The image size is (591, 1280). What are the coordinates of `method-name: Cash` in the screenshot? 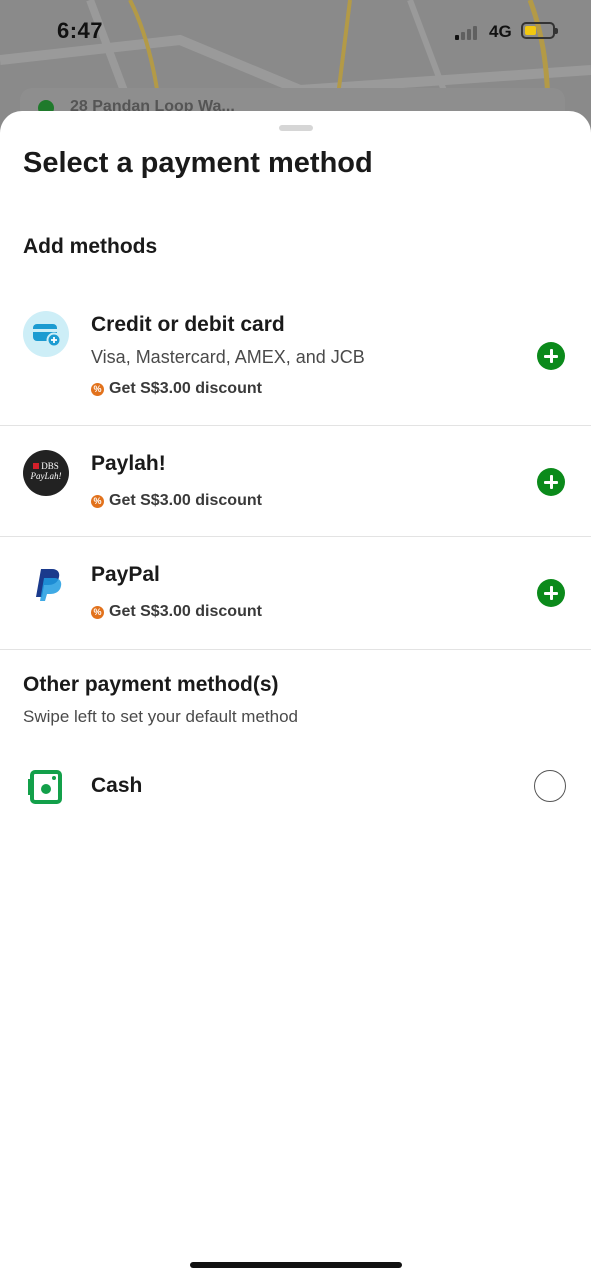 It's located at (117, 785).